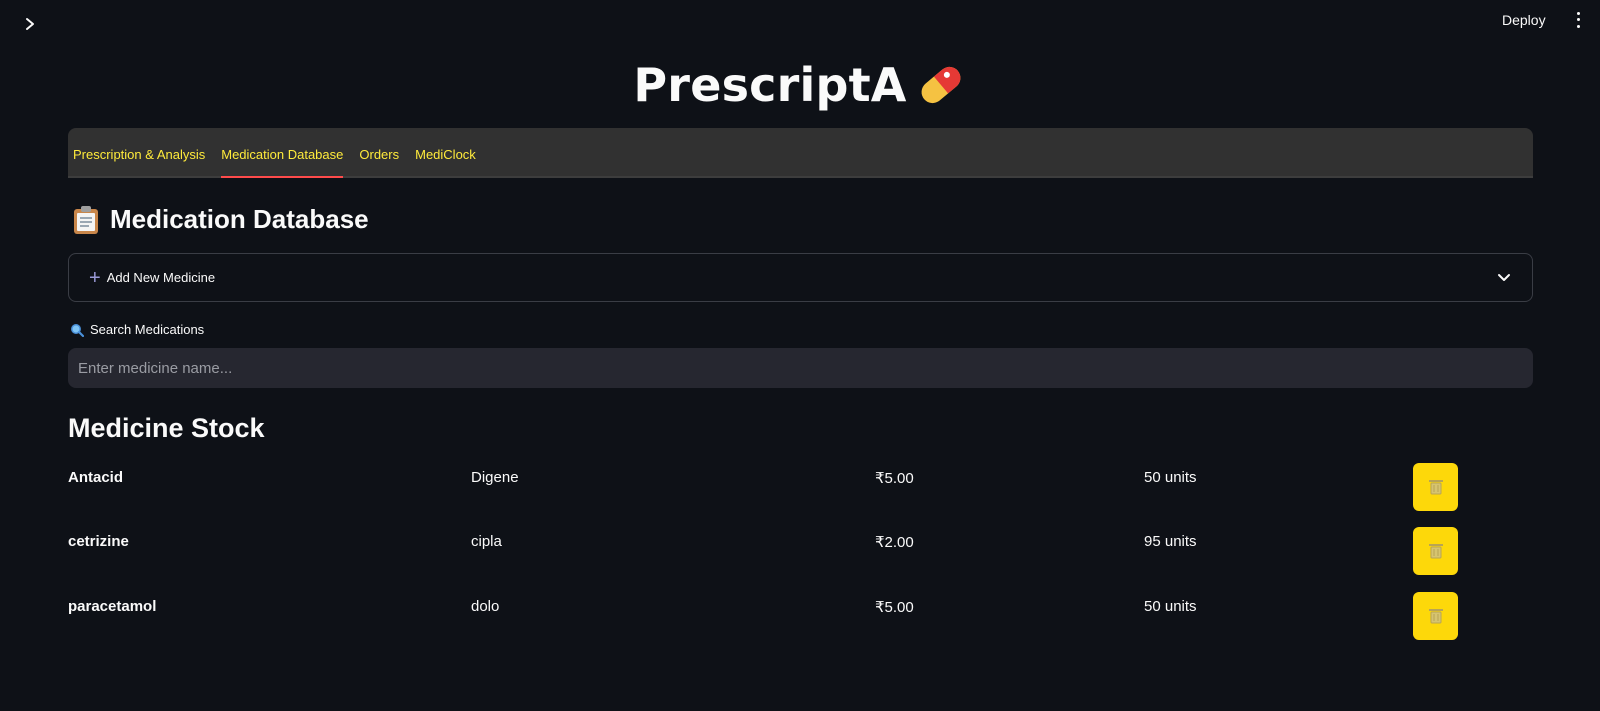 The height and width of the screenshot is (711, 1600). Describe the element at coordinates (894, 542) in the screenshot. I see `medicine-price: ₹2.00` at that location.